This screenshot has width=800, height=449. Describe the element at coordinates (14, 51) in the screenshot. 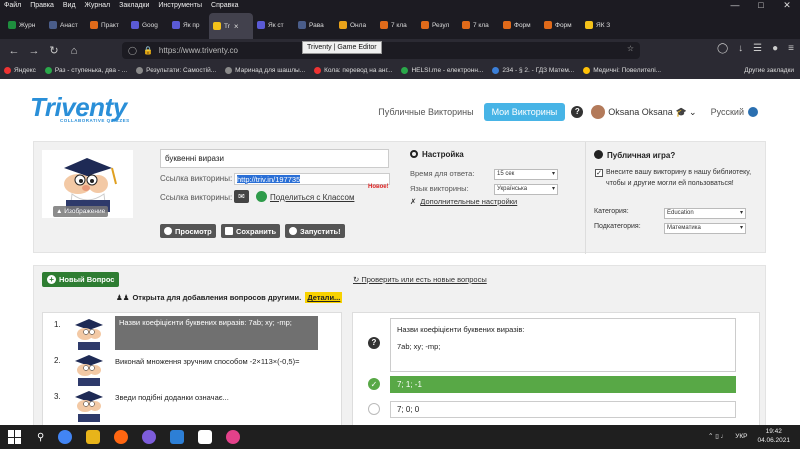

I see `back-icon: ←` at that location.